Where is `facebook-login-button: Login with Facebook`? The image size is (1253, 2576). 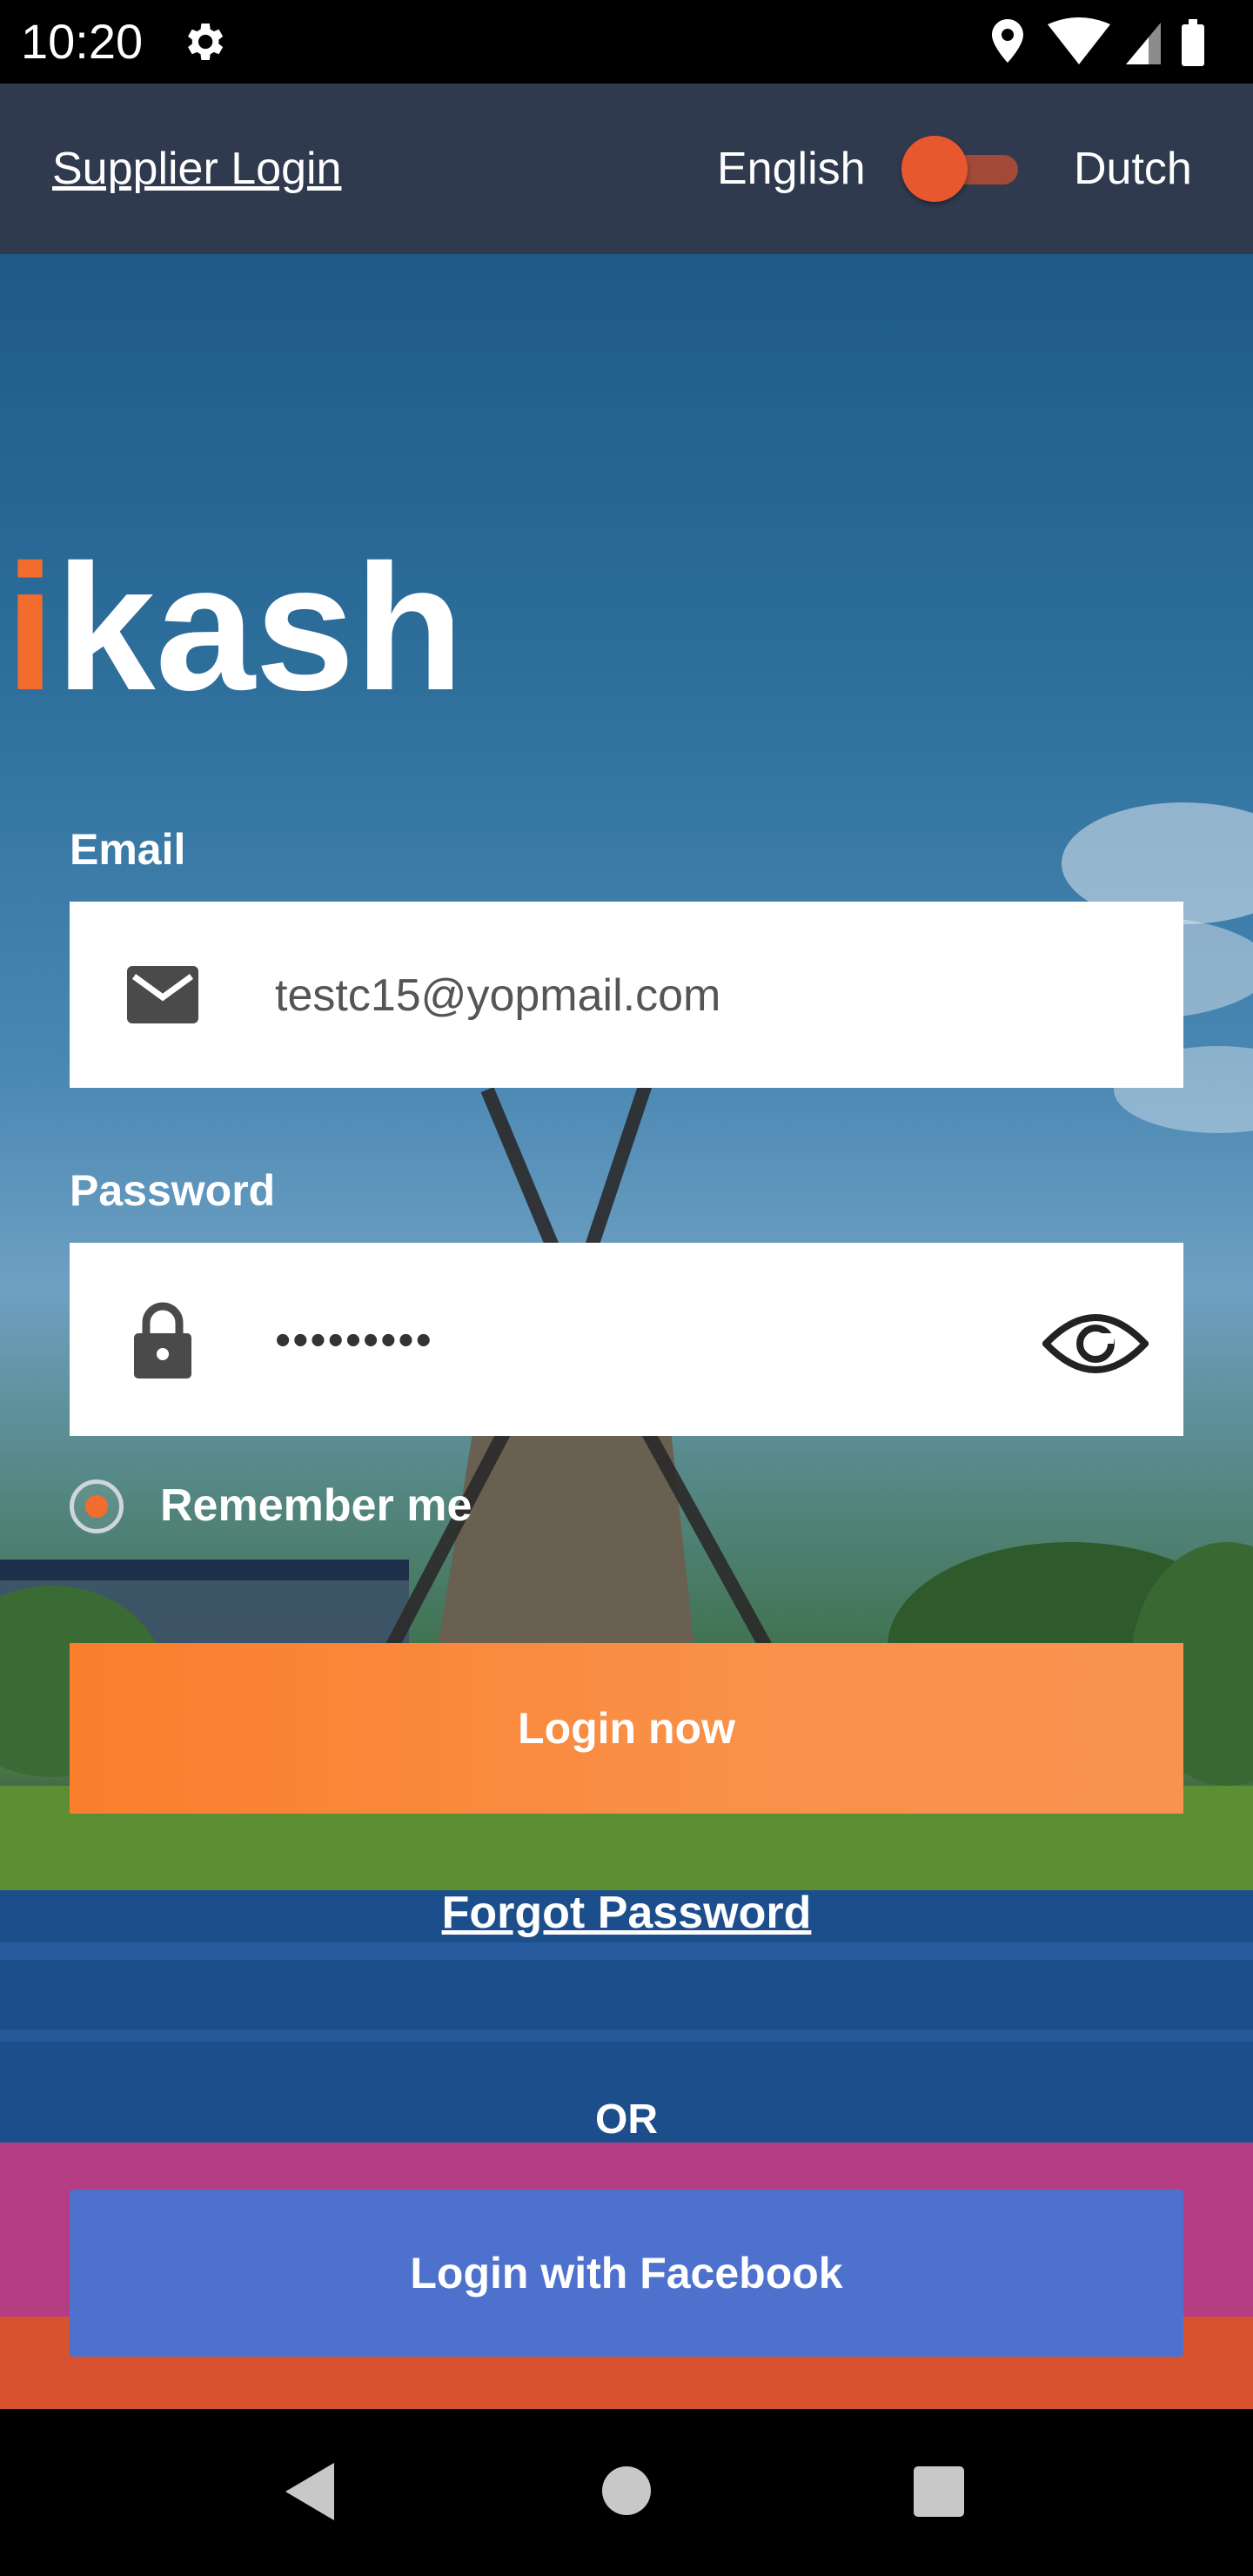 facebook-login-button: Login with Facebook is located at coordinates (626, 2273).